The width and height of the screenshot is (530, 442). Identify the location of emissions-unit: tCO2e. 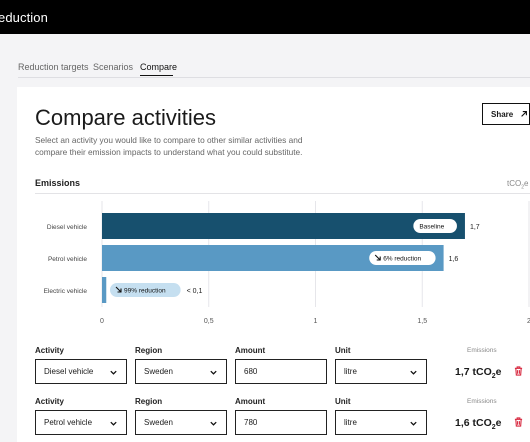
(518, 185).